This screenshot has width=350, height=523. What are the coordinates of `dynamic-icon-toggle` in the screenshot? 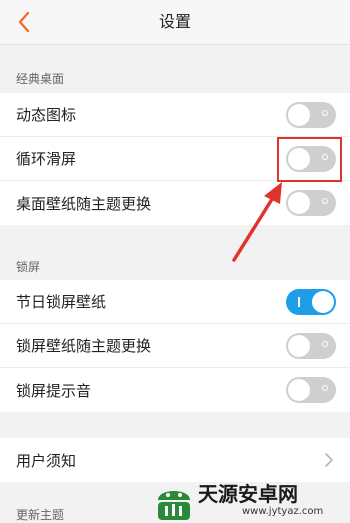 It's located at (311, 115).